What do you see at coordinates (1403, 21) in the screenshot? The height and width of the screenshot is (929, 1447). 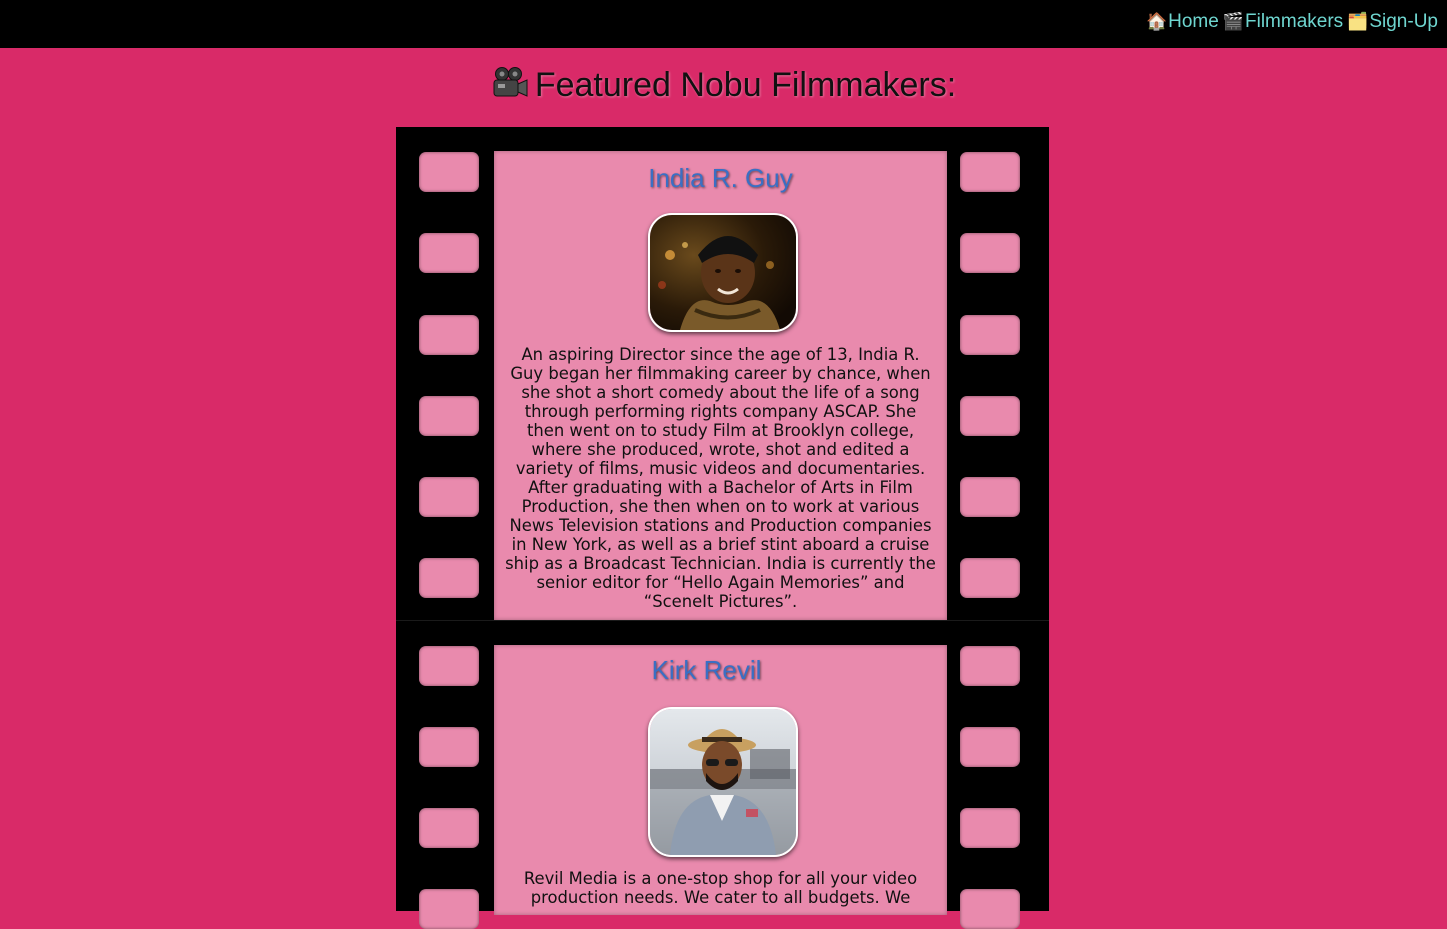 I see `nav-signup-label: Sign-Up` at bounding box center [1403, 21].